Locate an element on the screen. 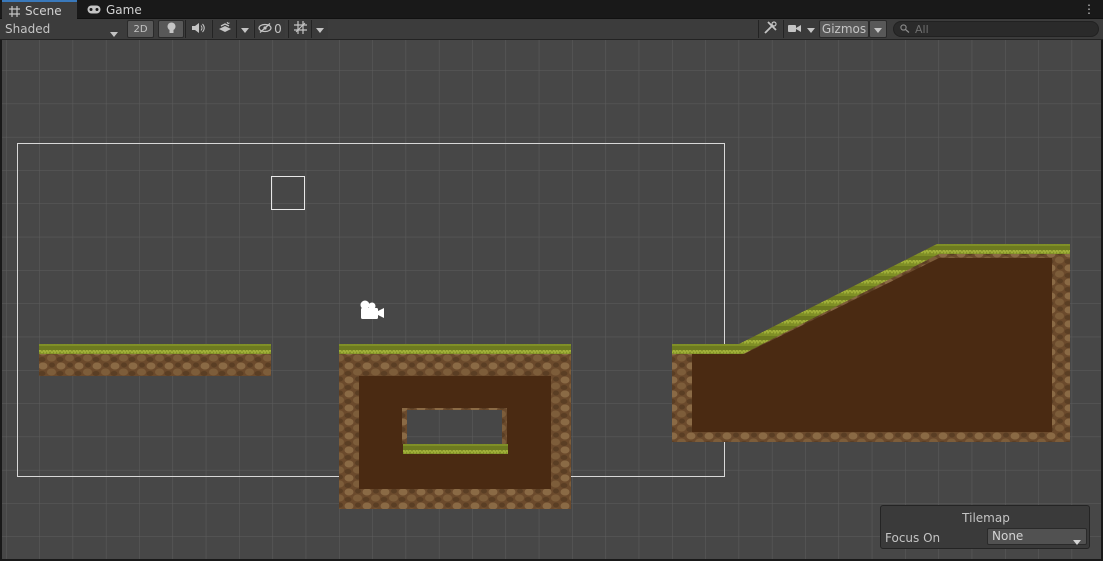  effects-toggle-button is located at coordinates (224, 29).